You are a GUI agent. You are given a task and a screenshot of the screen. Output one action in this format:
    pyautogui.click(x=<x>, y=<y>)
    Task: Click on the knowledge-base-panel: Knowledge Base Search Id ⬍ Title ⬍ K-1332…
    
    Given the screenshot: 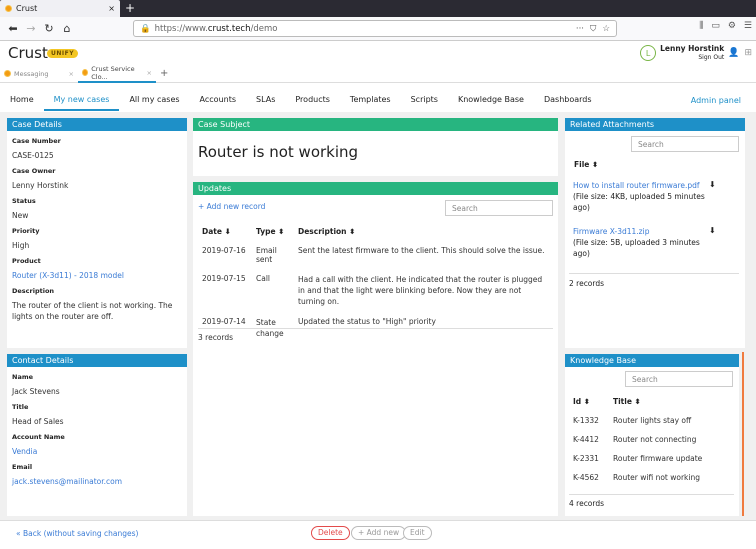 What is the action you would take?
    pyautogui.click(x=652, y=435)
    